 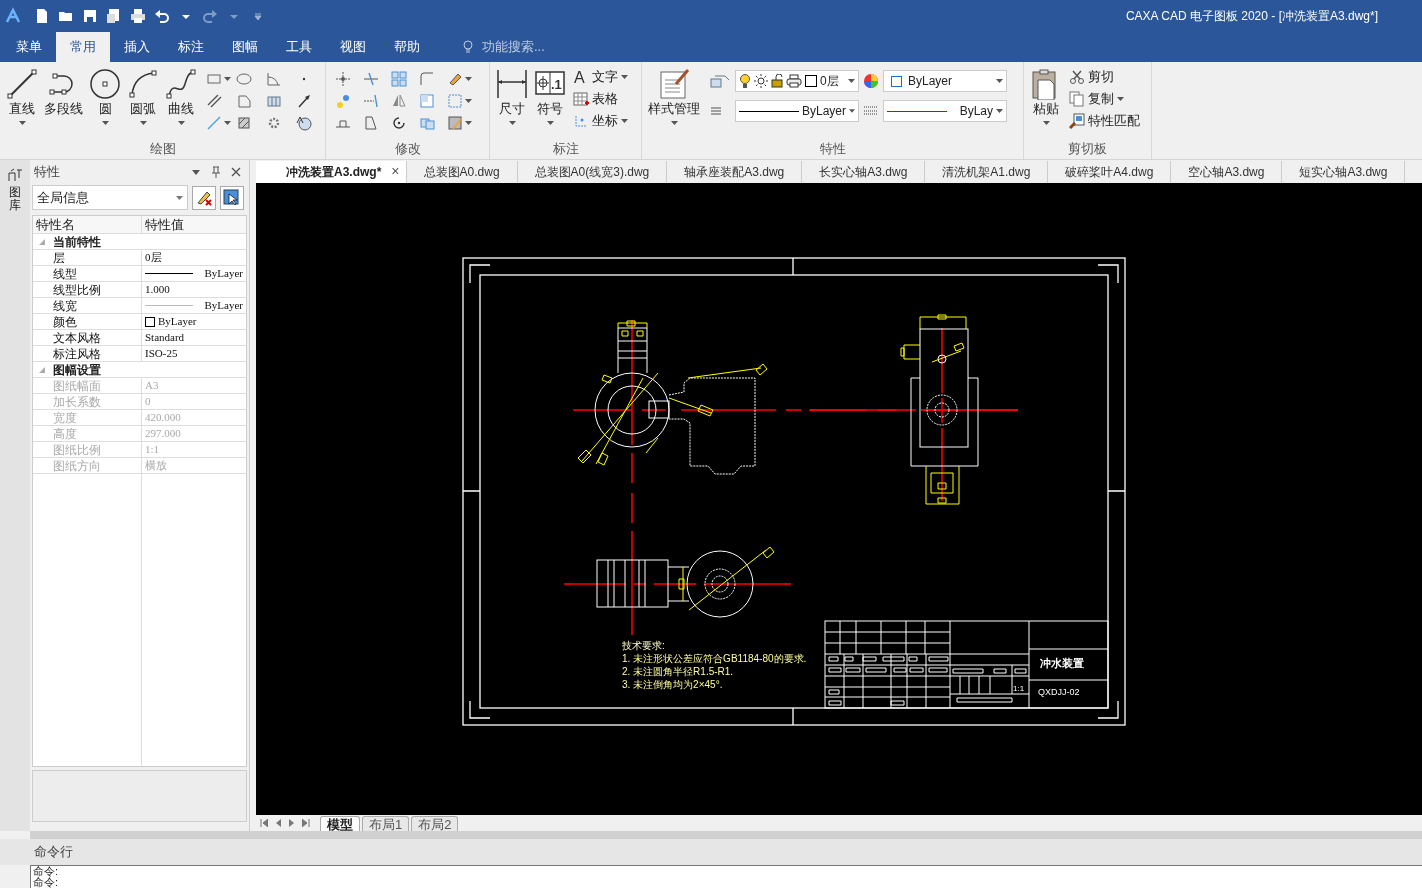 I want to click on object-selector-dropdown: 全局信息, so click(x=110, y=197).